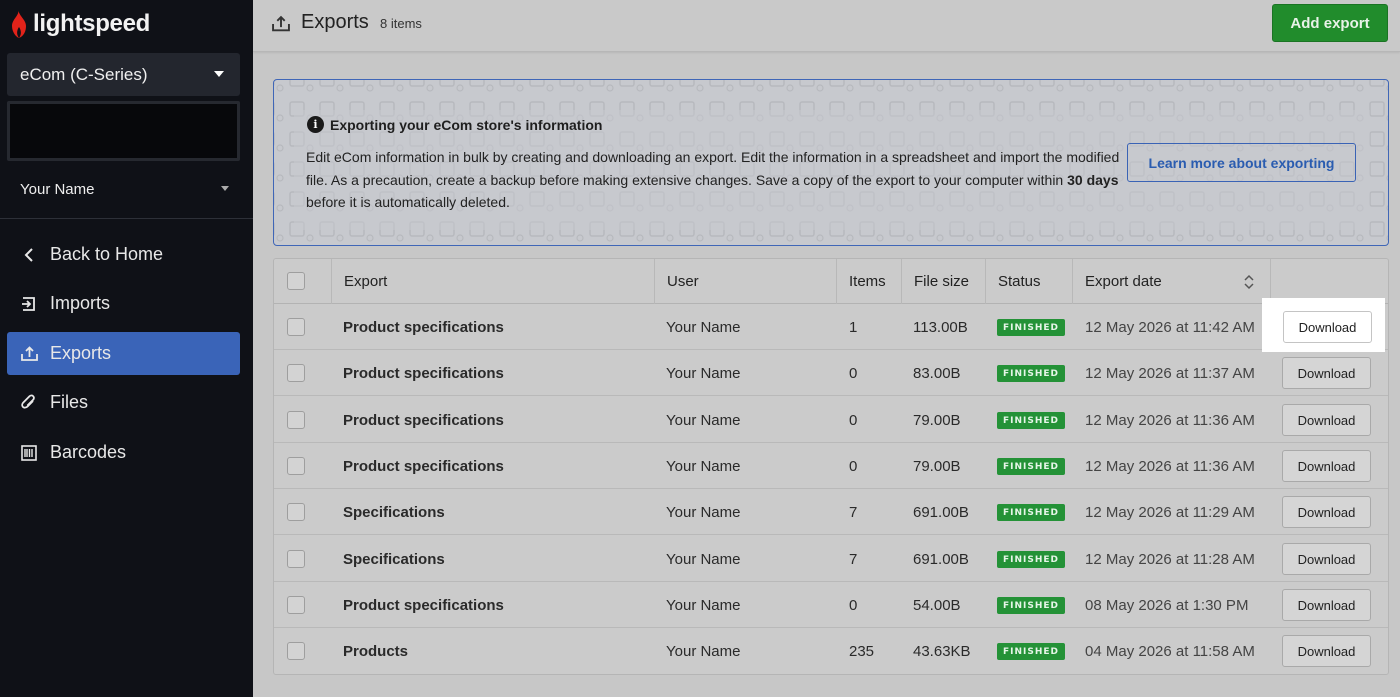 Image resolution: width=1400 pixels, height=697 pixels. I want to click on sidebar-item-files: Files, so click(123, 402).